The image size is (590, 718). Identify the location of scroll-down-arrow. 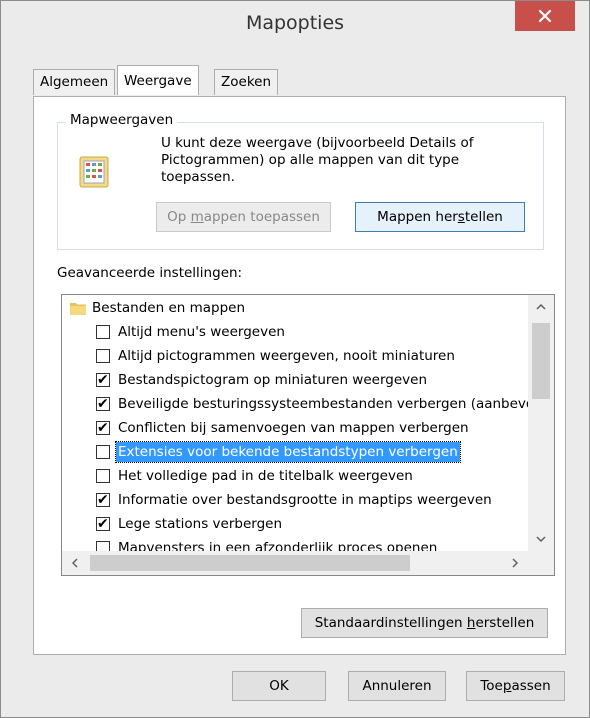
(541, 539).